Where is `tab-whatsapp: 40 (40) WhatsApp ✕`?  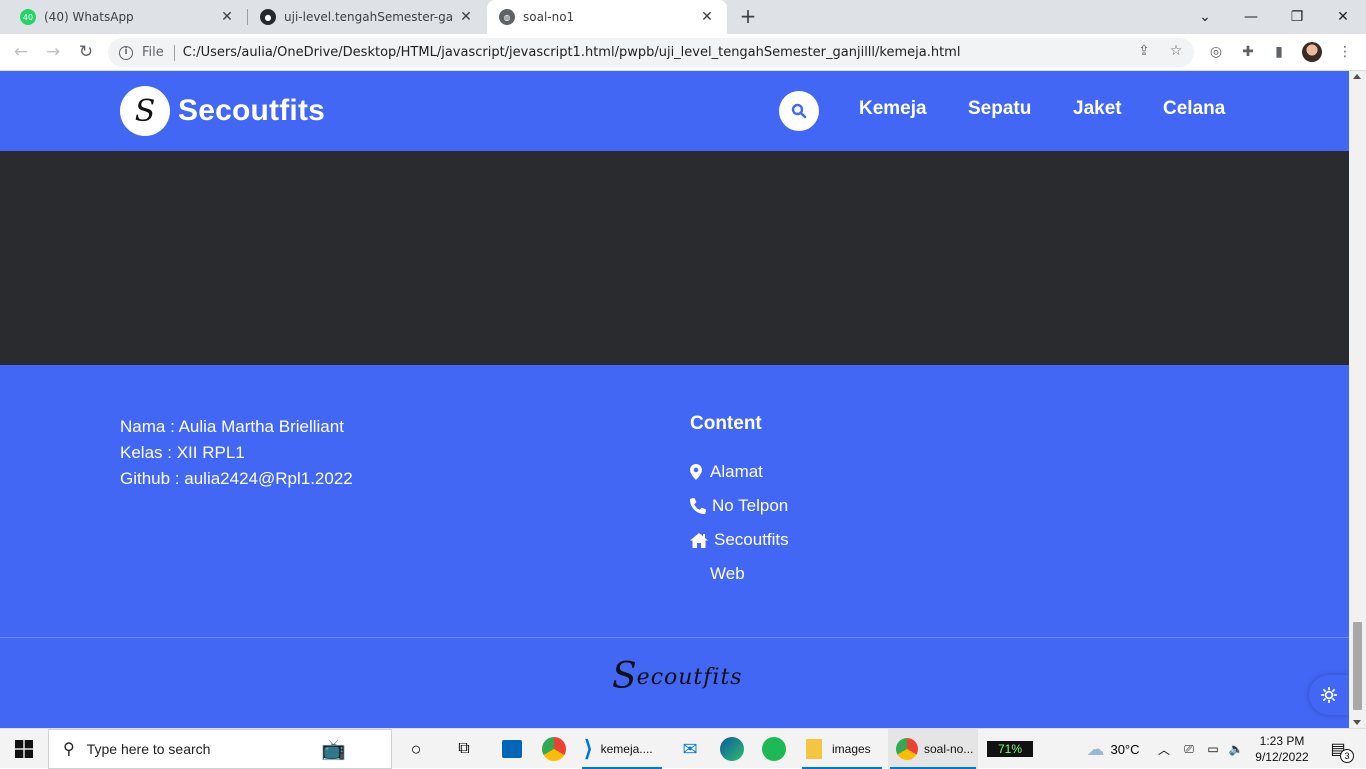
tab-whatsapp: 40 (40) WhatsApp ✕ is located at coordinates (123, 17).